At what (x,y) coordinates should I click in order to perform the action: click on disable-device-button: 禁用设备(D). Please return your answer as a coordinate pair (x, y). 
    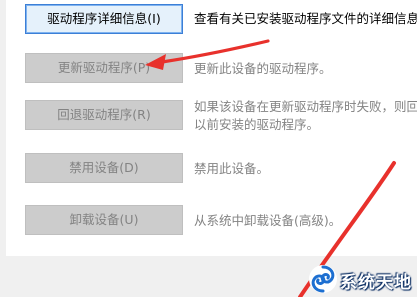
    Looking at the image, I should click on (104, 168).